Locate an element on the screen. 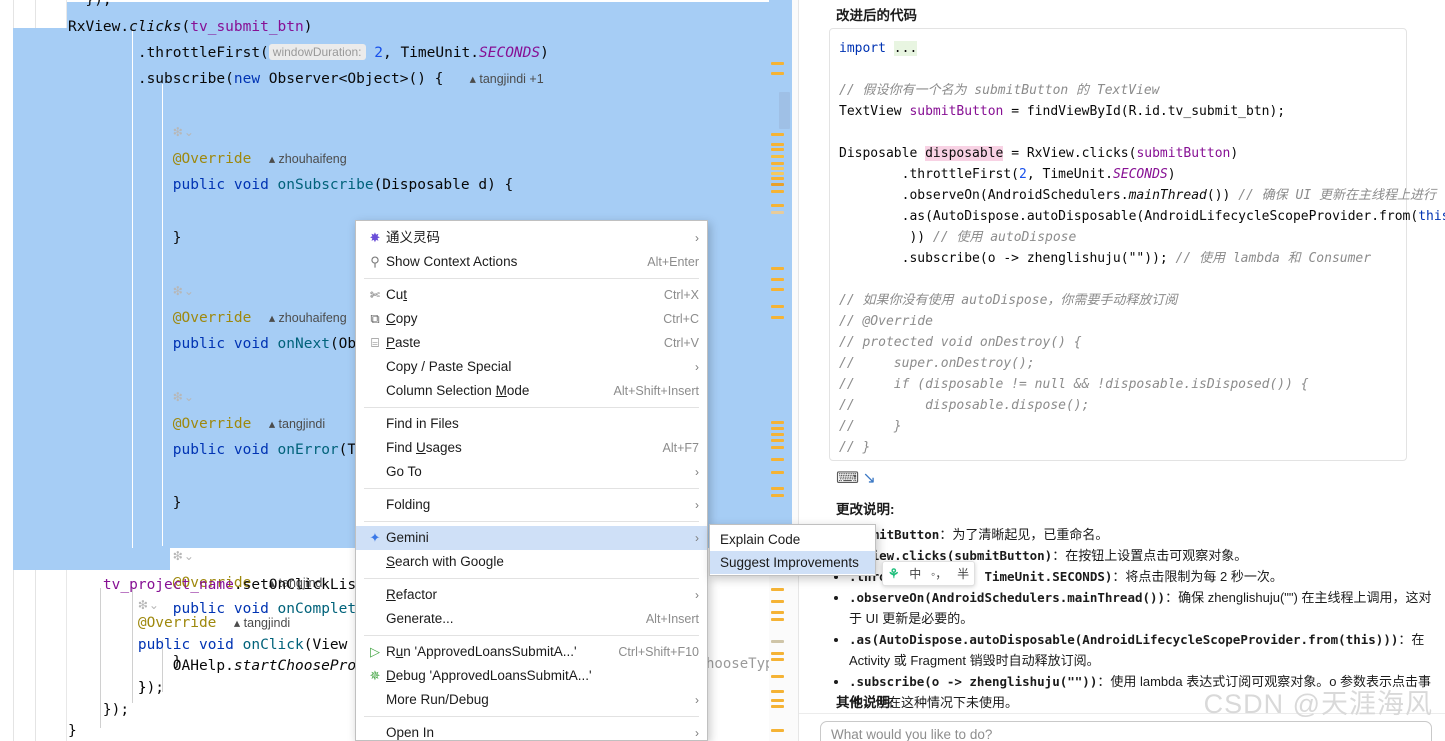  menu-item-folding: Folding › is located at coordinates (531, 505).